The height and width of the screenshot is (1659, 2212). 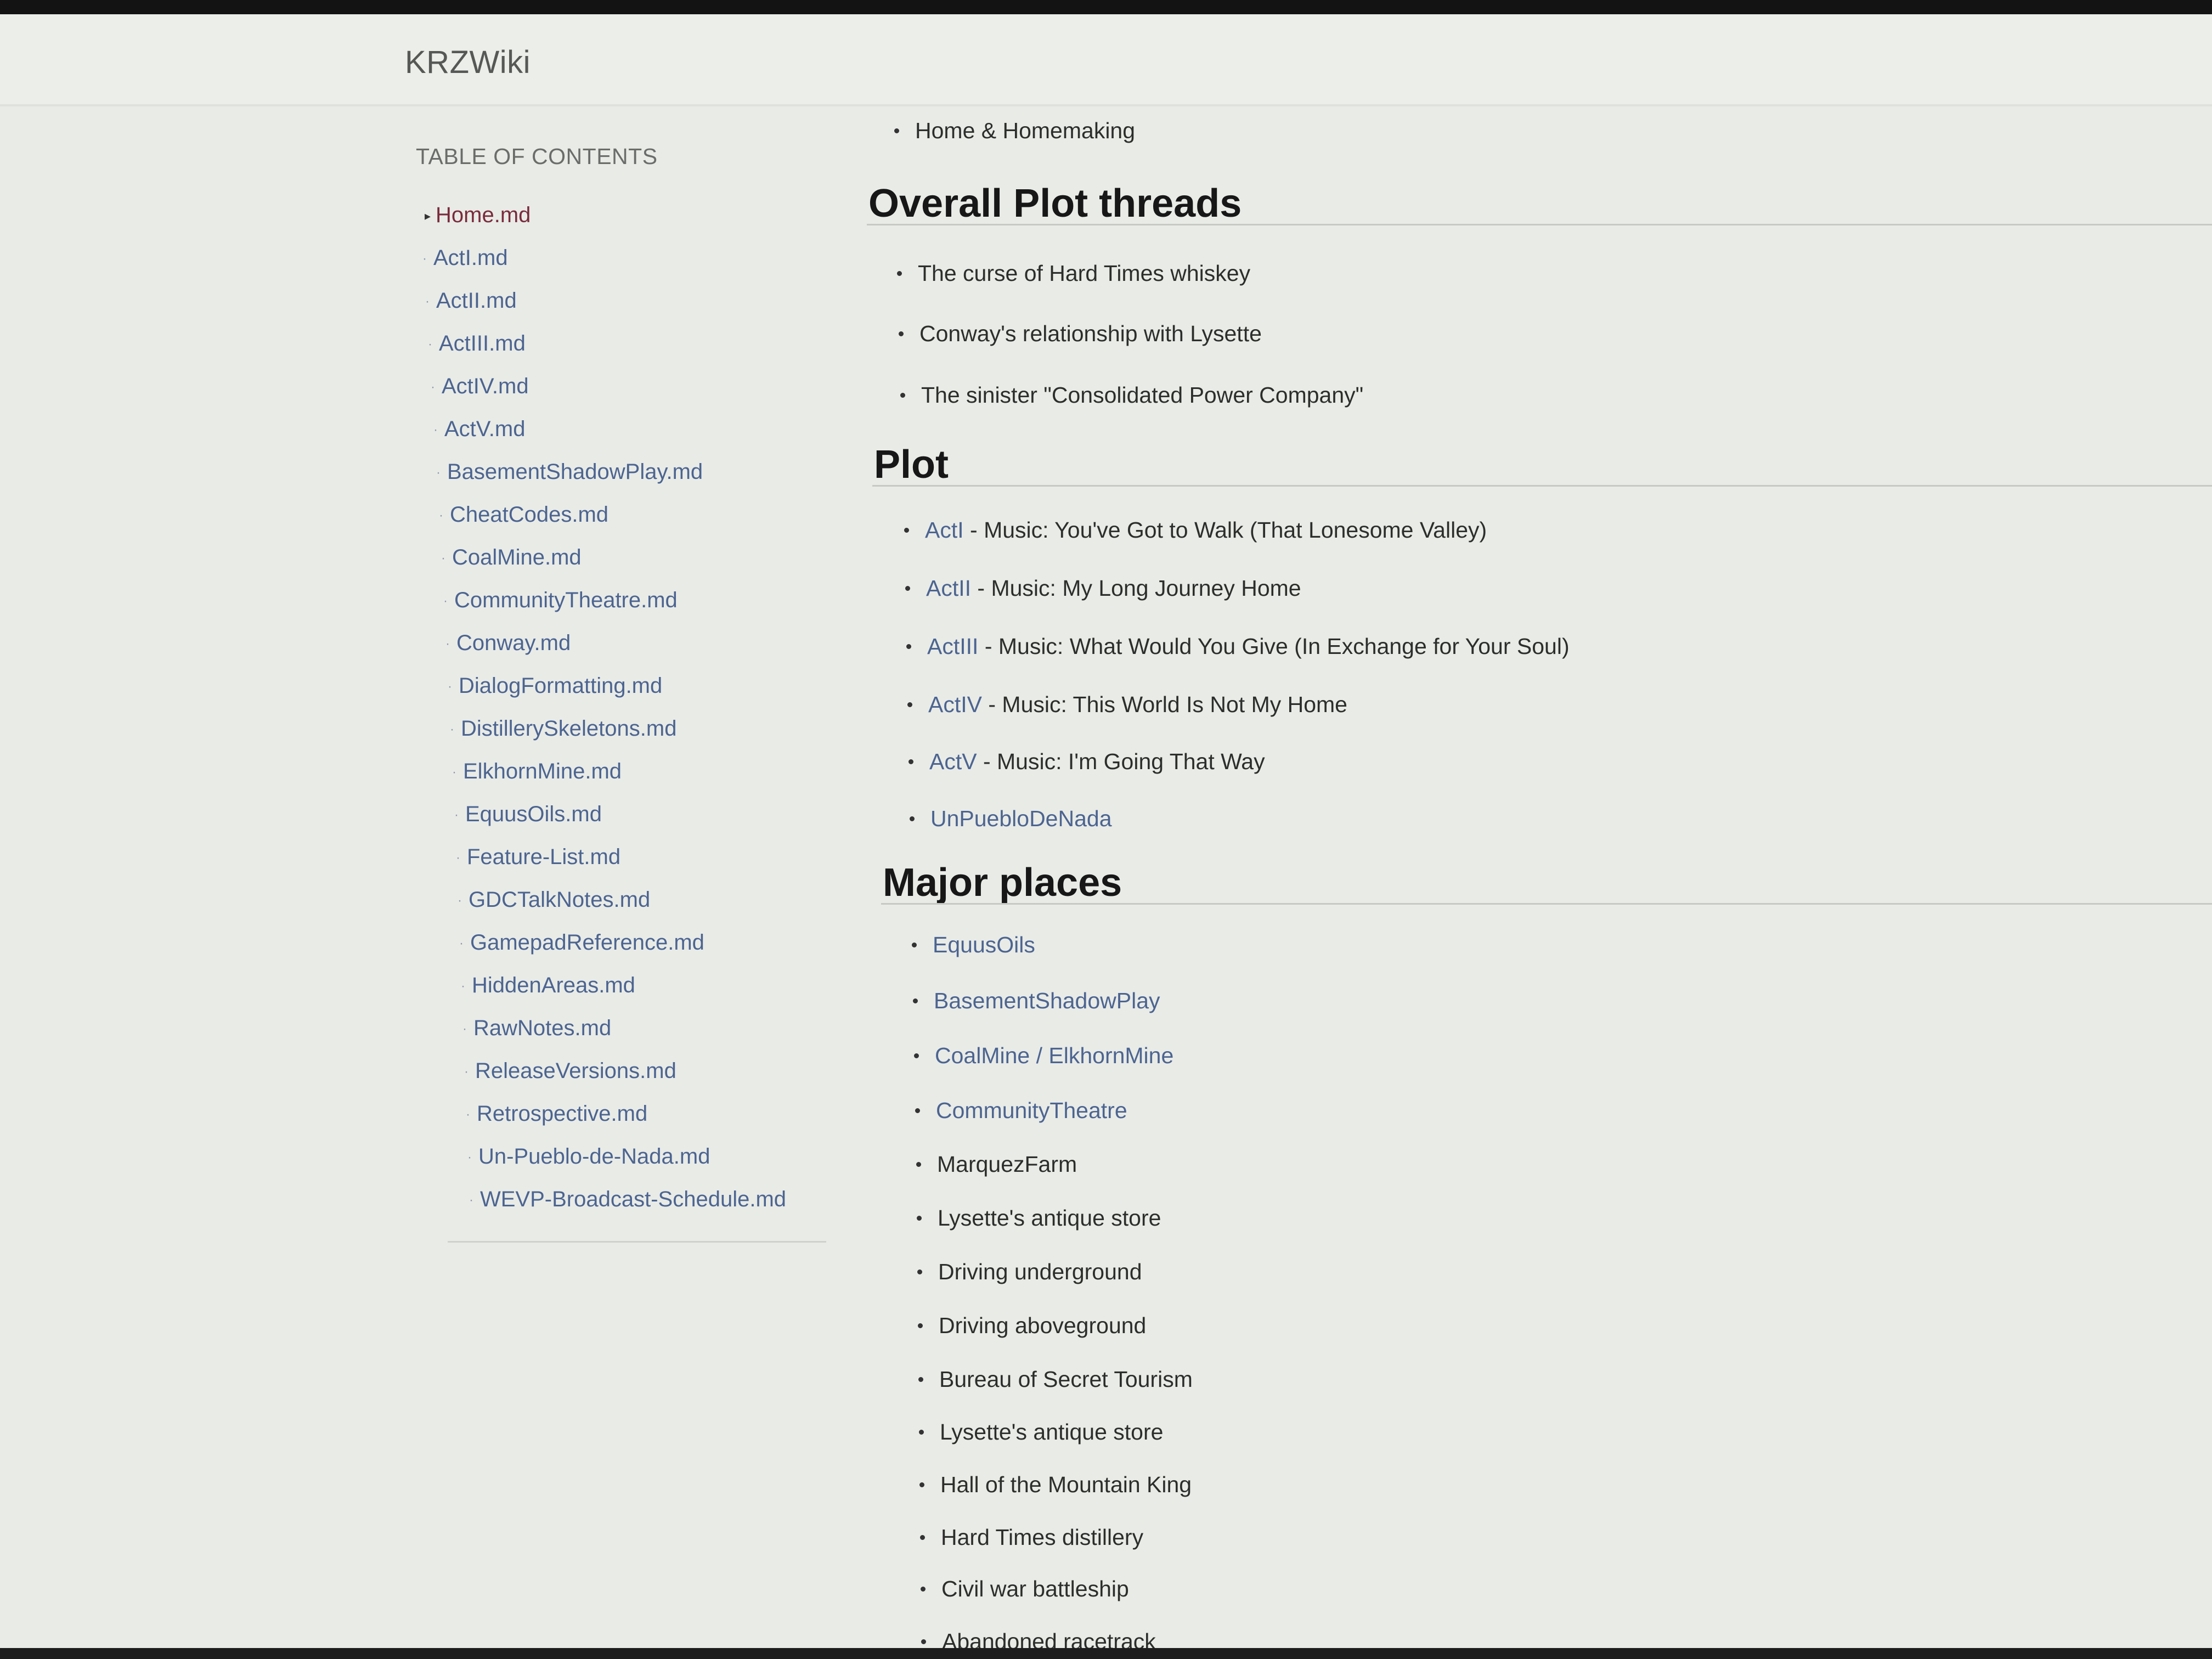 What do you see at coordinates (624, 557) in the screenshot?
I see `toc-item-coalmine: · CoalMine.md` at bounding box center [624, 557].